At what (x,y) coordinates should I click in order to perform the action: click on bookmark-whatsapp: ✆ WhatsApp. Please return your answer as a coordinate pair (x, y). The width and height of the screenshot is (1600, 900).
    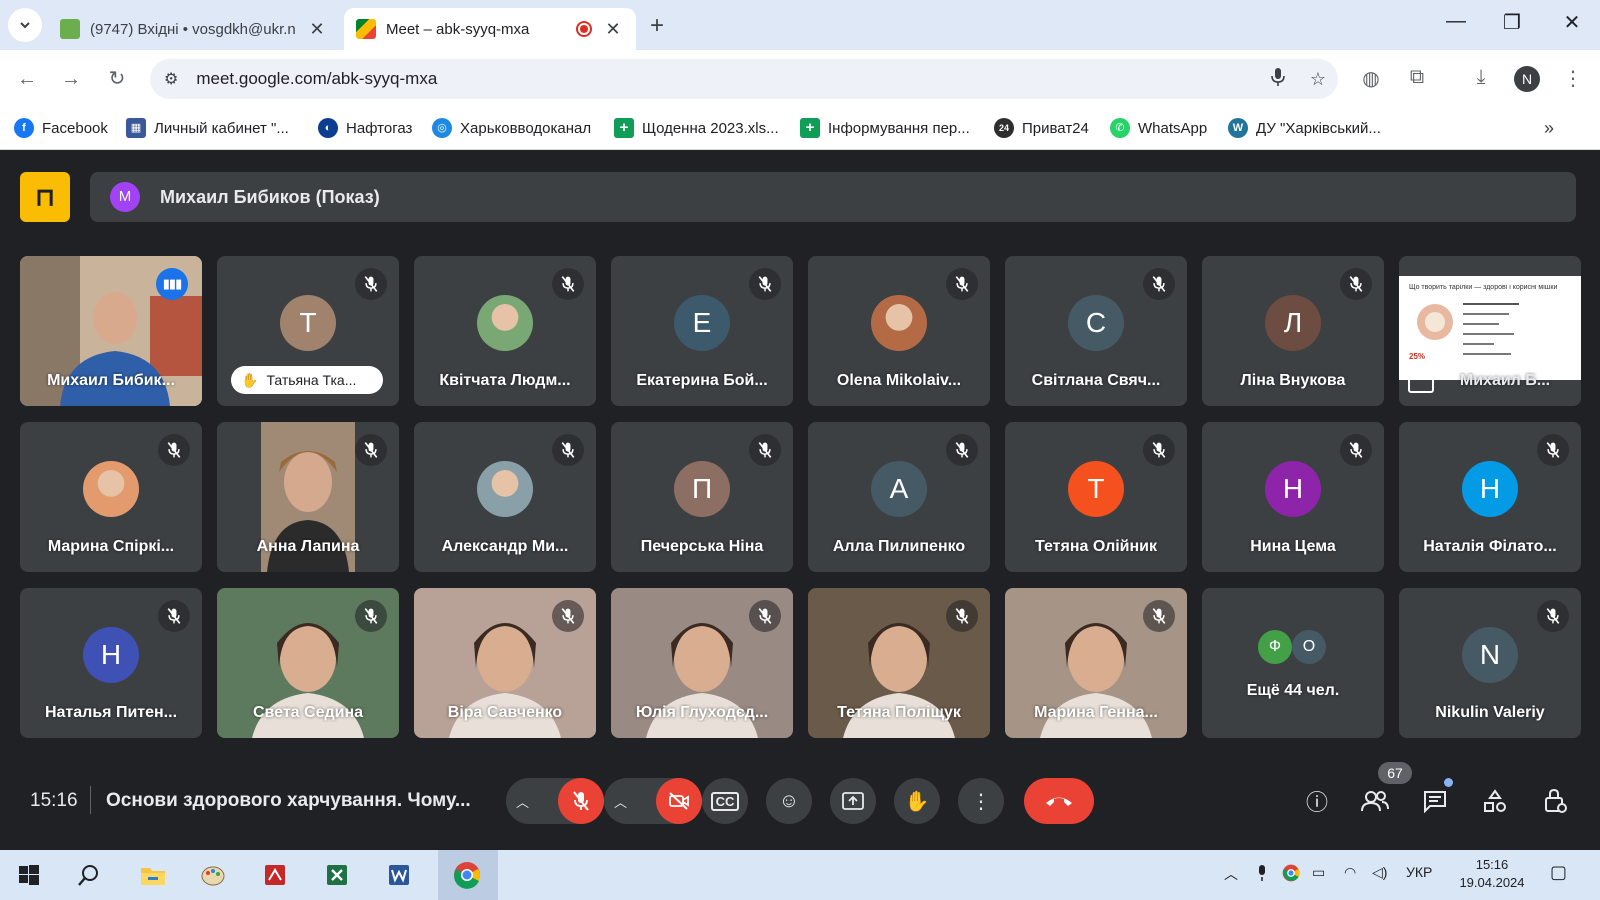
    Looking at the image, I should click on (1158, 128).